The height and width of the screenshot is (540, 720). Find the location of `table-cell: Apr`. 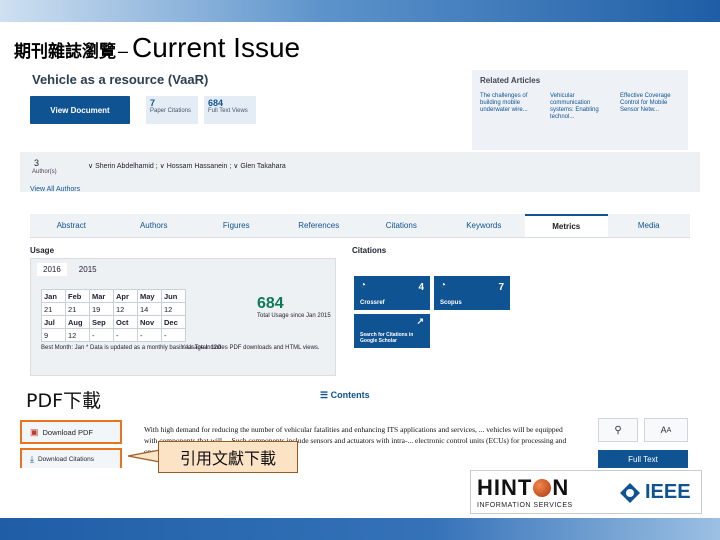

table-cell: Apr is located at coordinates (125, 296).